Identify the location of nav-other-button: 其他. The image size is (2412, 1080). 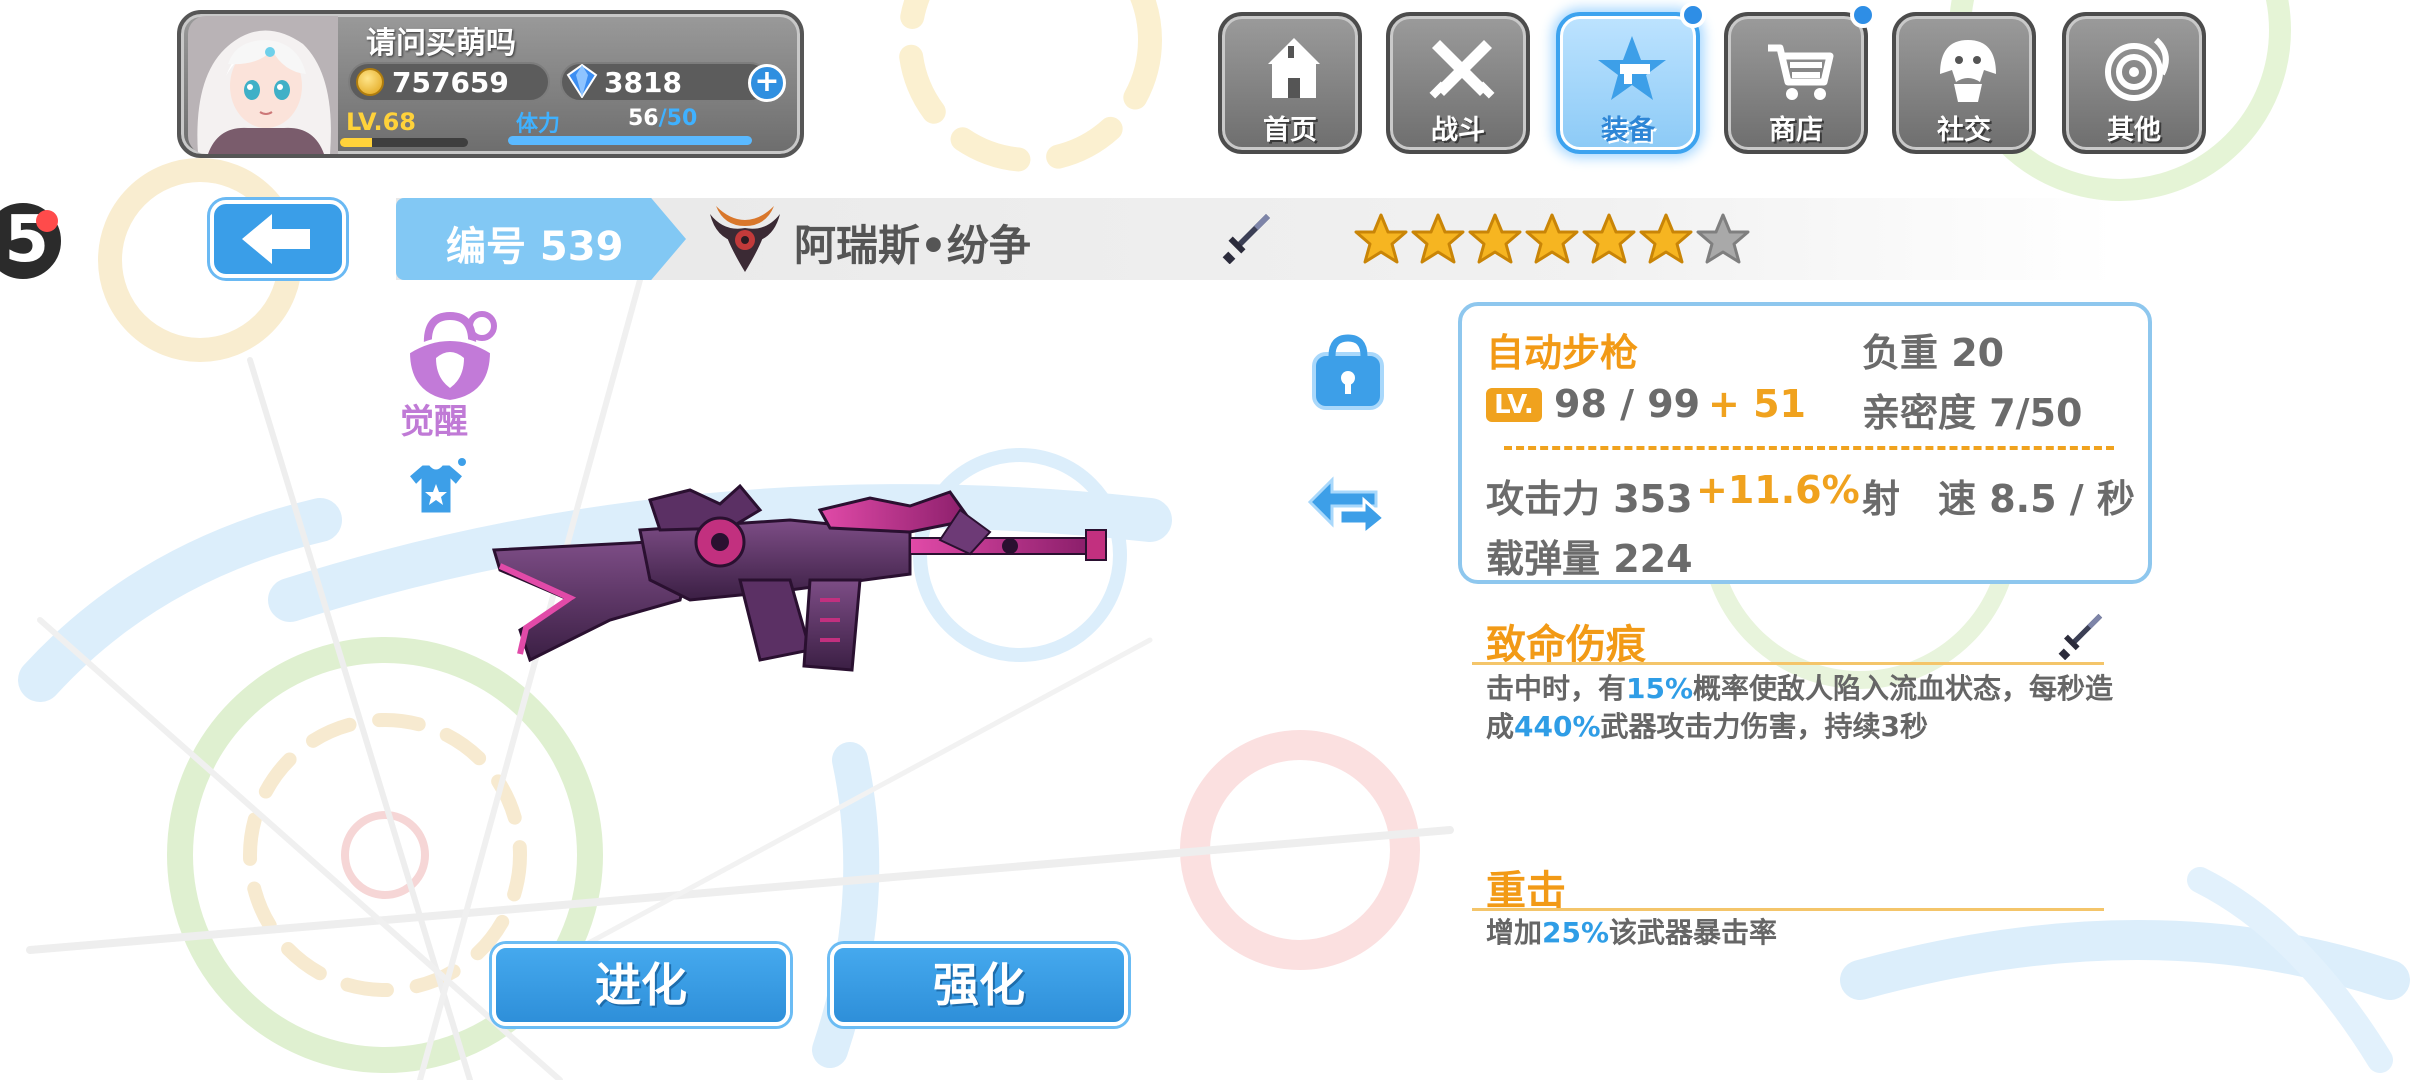
(2134, 83).